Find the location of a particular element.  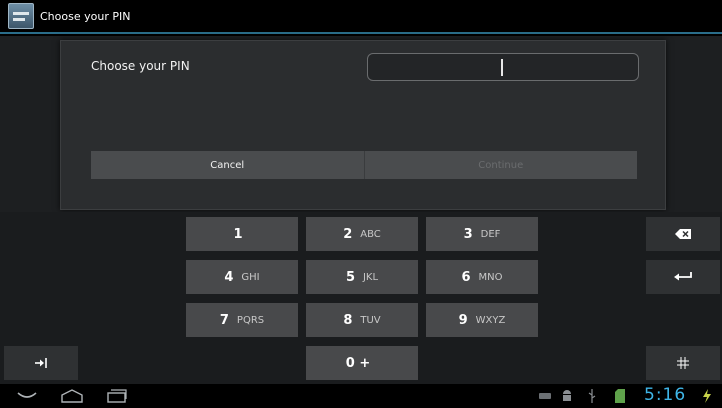

backspace-key is located at coordinates (683, 234).